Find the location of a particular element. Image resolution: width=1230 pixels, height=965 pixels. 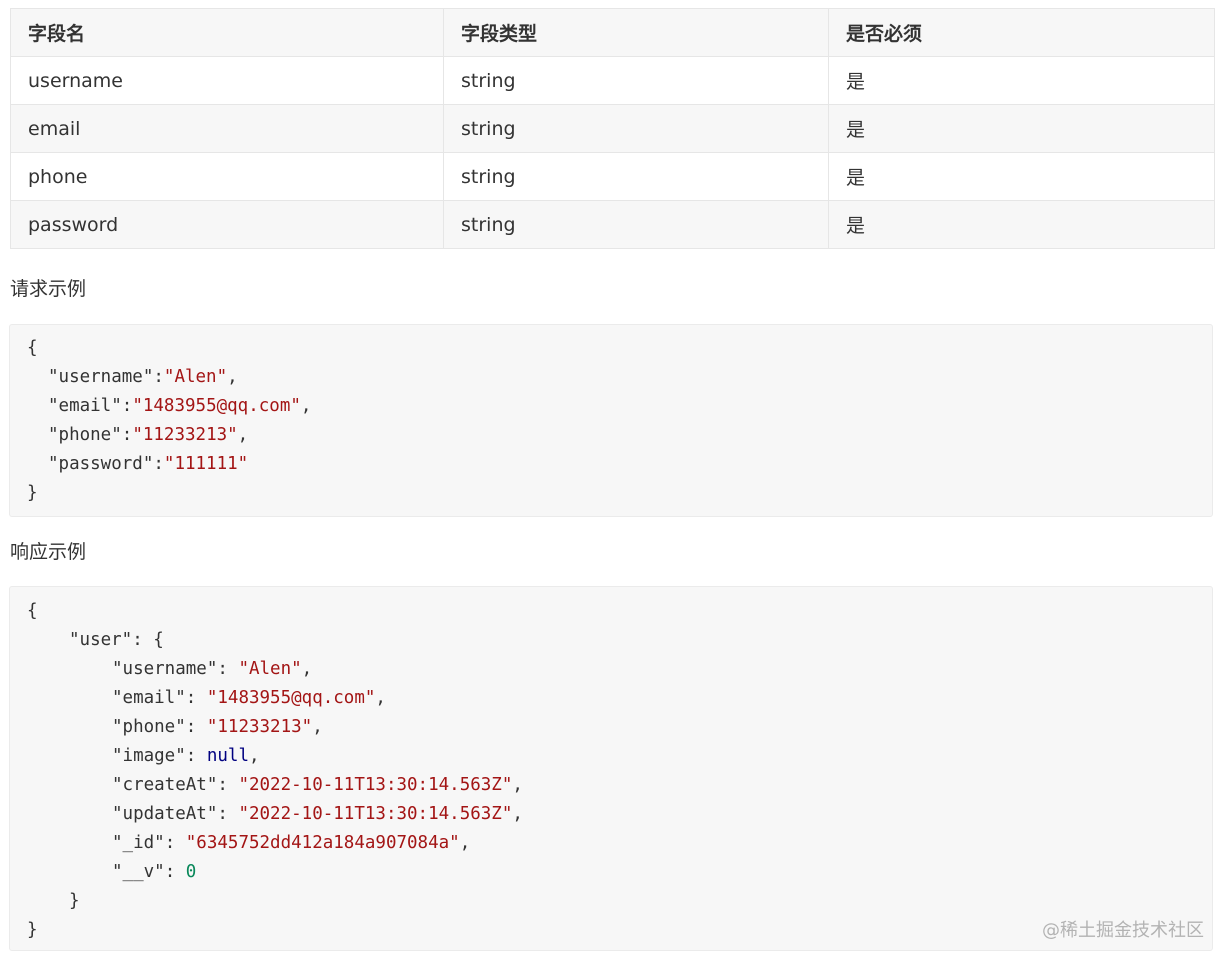

json-string-value: "111111" is located at coordinates (206, 464).